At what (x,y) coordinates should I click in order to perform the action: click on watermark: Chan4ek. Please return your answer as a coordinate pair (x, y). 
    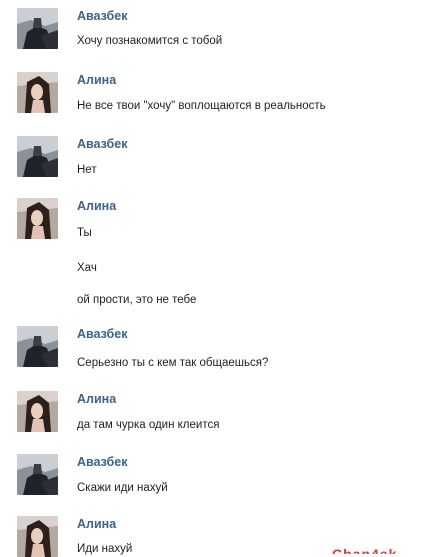
    Looking at the image, I should click on (377, 550).